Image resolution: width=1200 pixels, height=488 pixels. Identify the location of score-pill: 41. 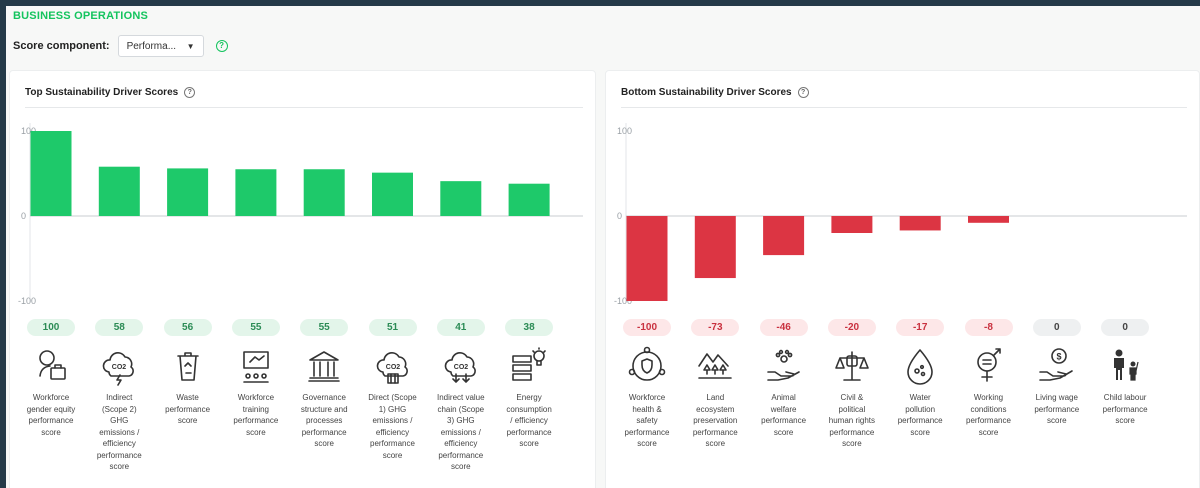
(460, 327).